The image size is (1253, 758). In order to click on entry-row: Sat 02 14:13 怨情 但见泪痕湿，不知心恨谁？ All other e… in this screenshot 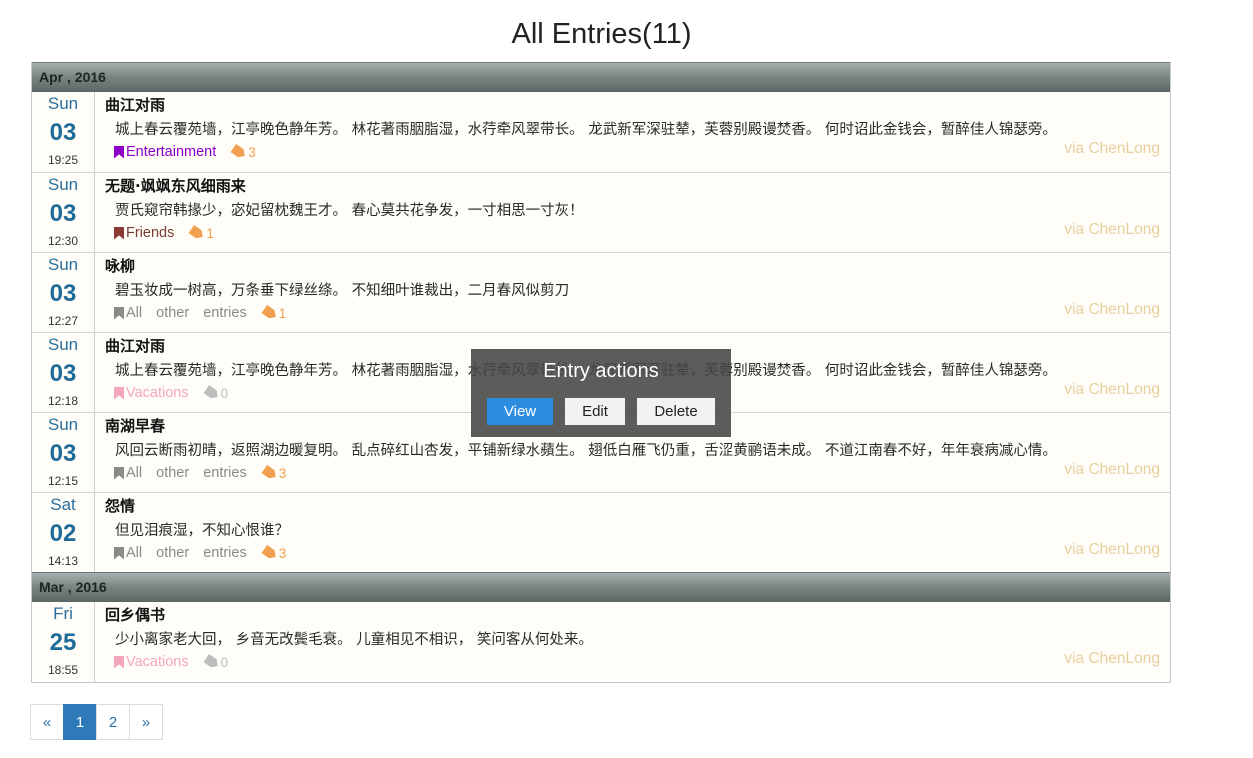, I will do `click(601, 532)`.